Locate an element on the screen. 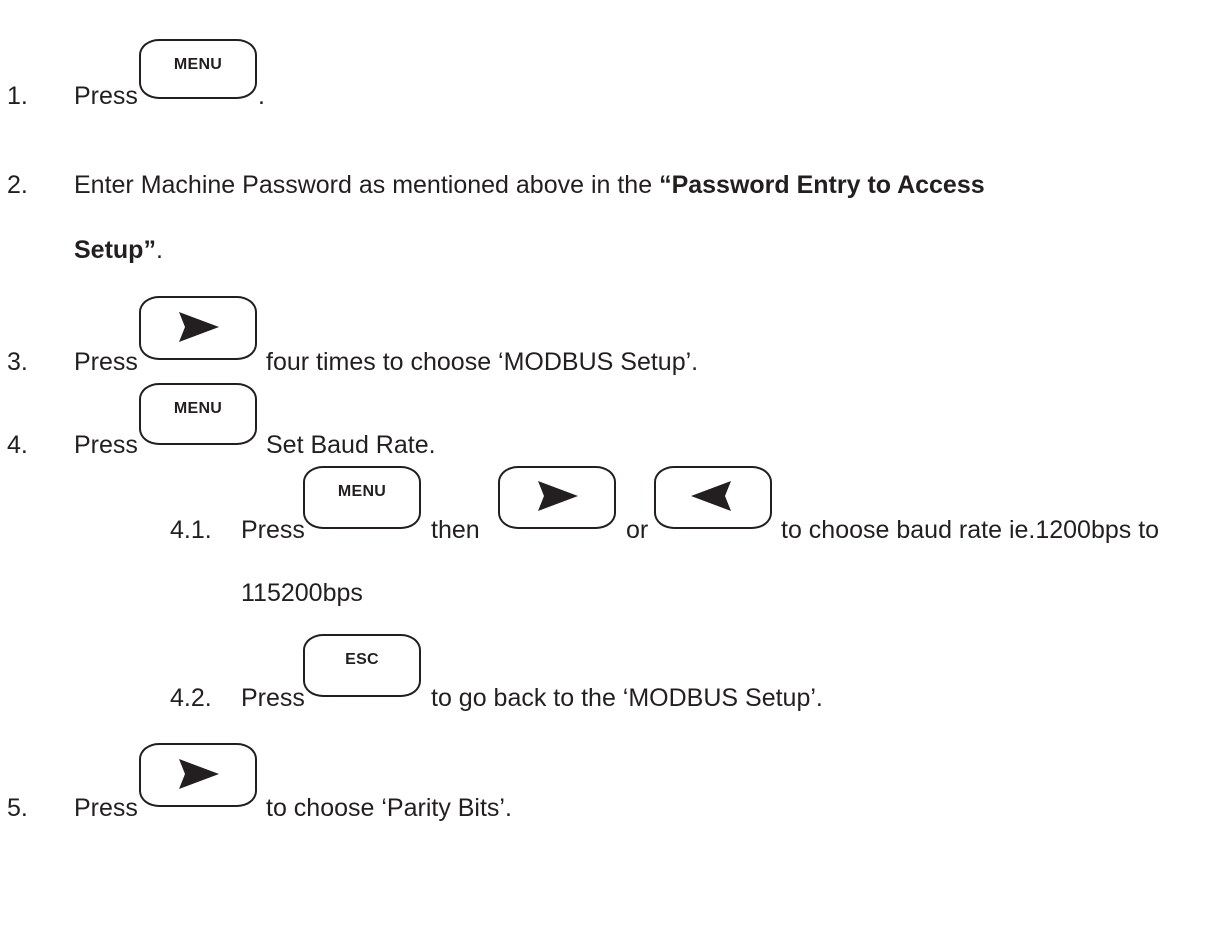 The image size is (1208, 937). step-text: Setup”. is located at coordinates (118, 250).